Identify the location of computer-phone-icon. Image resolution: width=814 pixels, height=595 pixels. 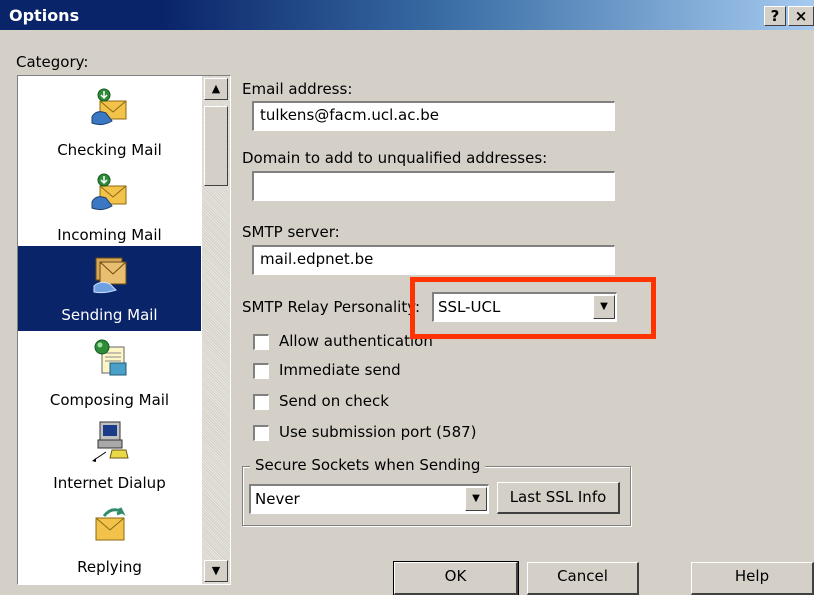
(110, 441).